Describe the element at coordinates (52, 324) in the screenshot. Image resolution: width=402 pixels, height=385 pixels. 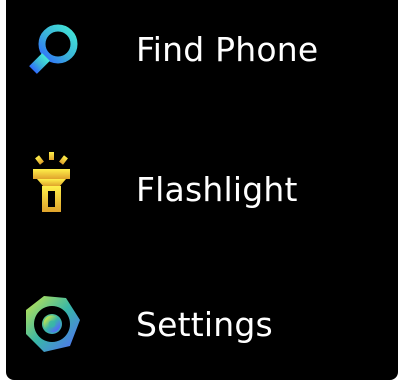
I see `hexagon-gear-icon` at that location.